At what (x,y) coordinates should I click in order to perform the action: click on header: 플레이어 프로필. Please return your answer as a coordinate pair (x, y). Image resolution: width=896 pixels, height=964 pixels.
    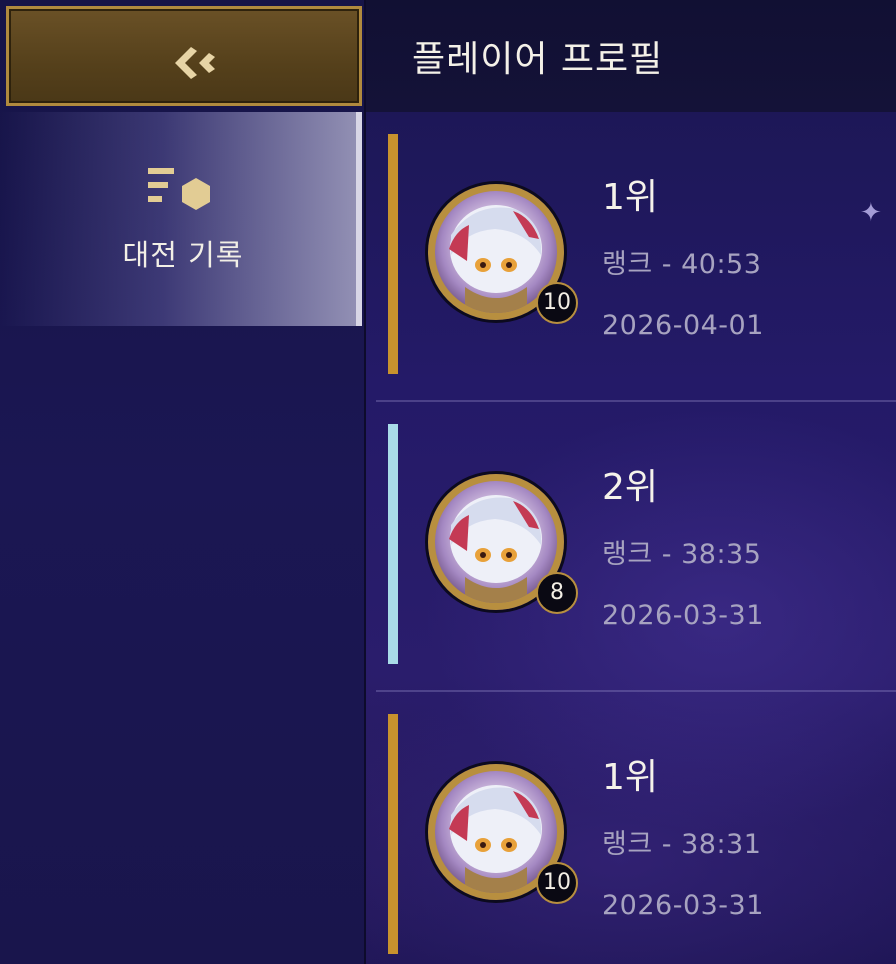
    Looking at the image, I should click on (631, 56).